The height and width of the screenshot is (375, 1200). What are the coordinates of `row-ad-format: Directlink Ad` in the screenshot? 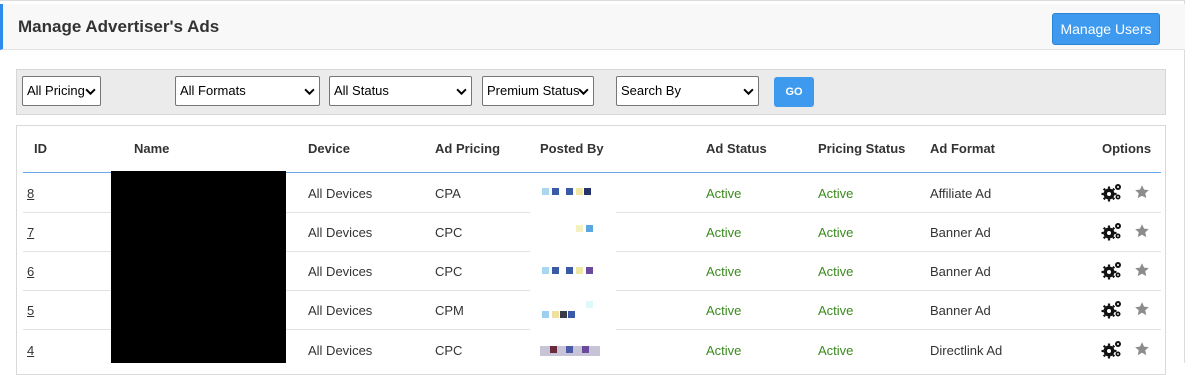 It's located at (966, 350).